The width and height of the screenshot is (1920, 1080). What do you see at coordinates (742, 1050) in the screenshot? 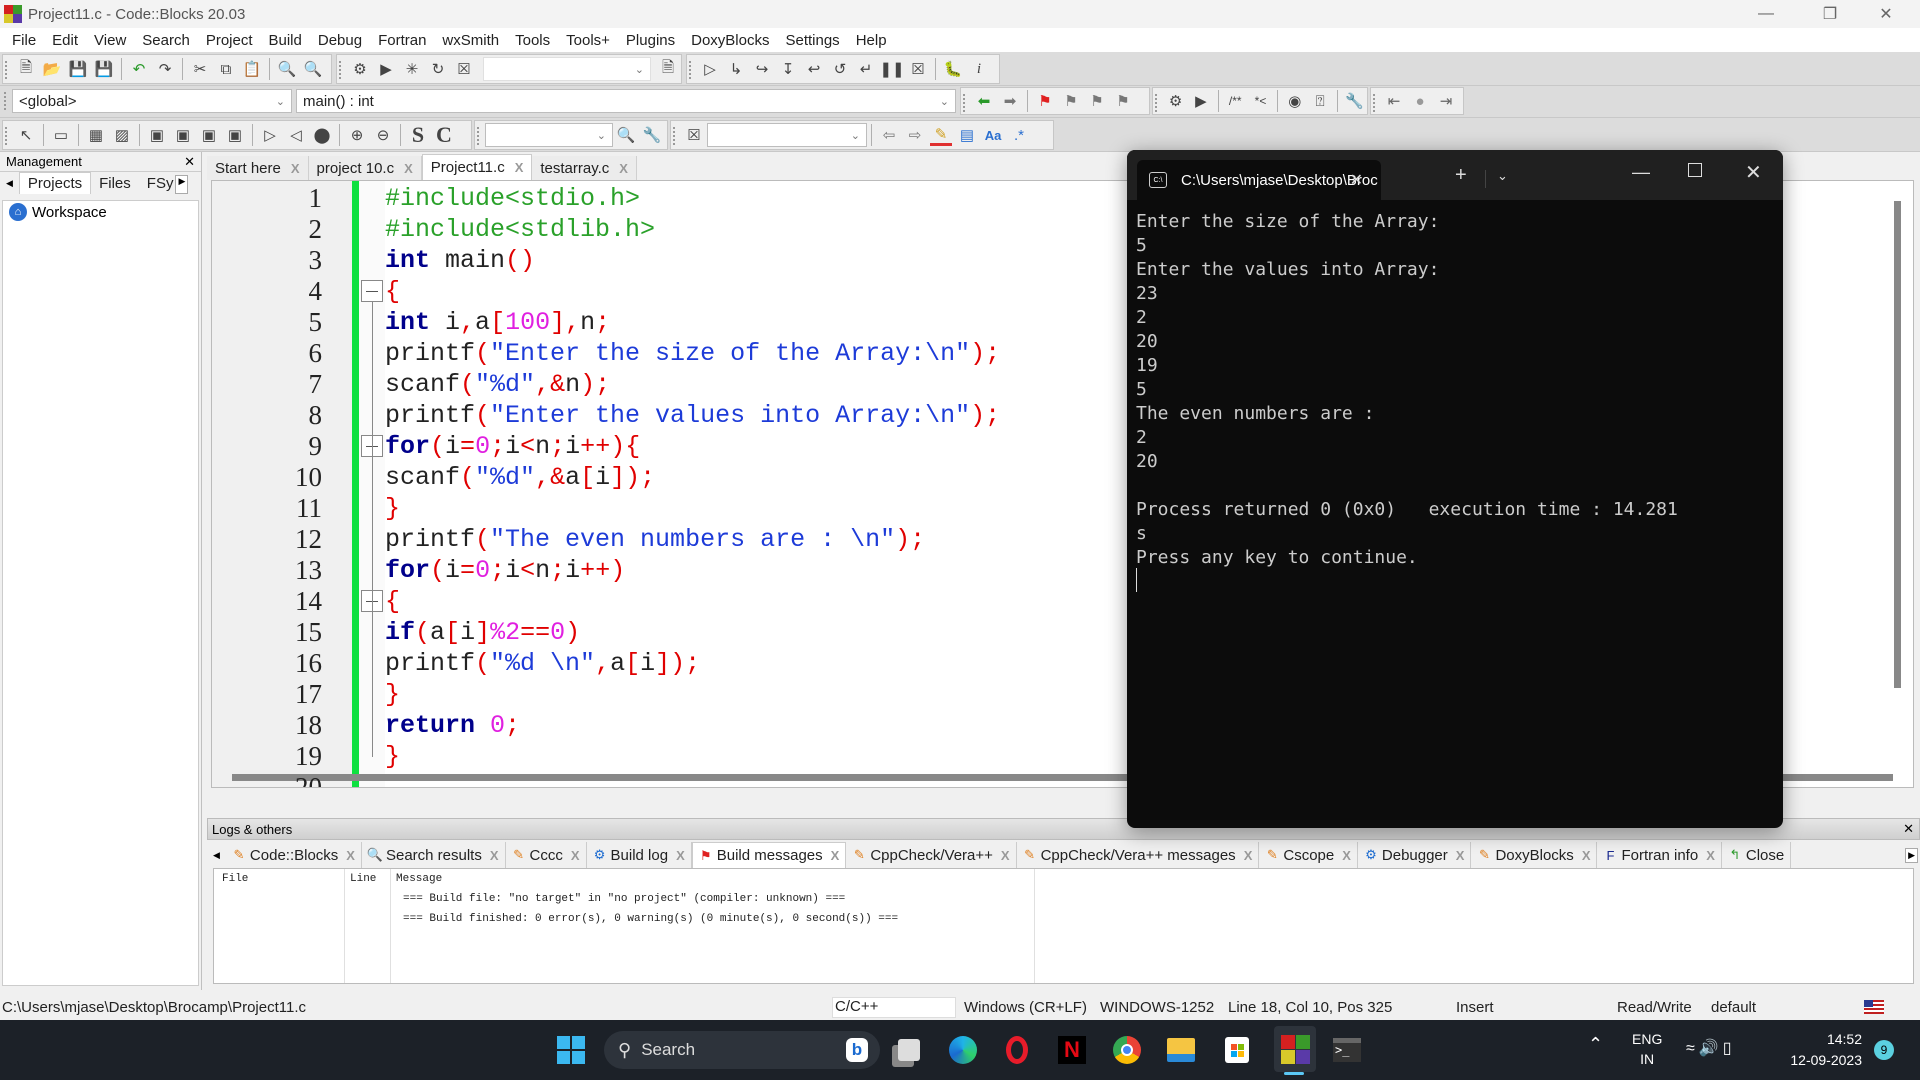
I see `taskbar-search-box: ⚲ Search b` at bounding box center [742, 1050].